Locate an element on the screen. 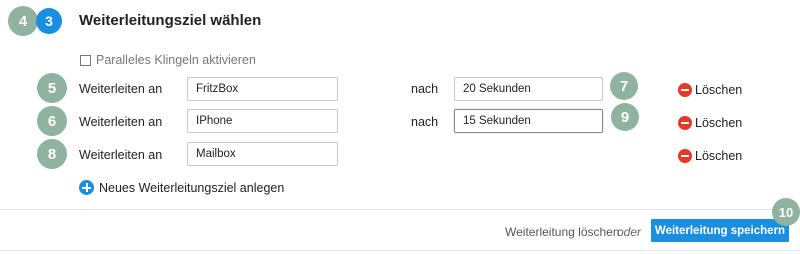  annotation-badge-10: 10 is located at coordinates (786, 212).